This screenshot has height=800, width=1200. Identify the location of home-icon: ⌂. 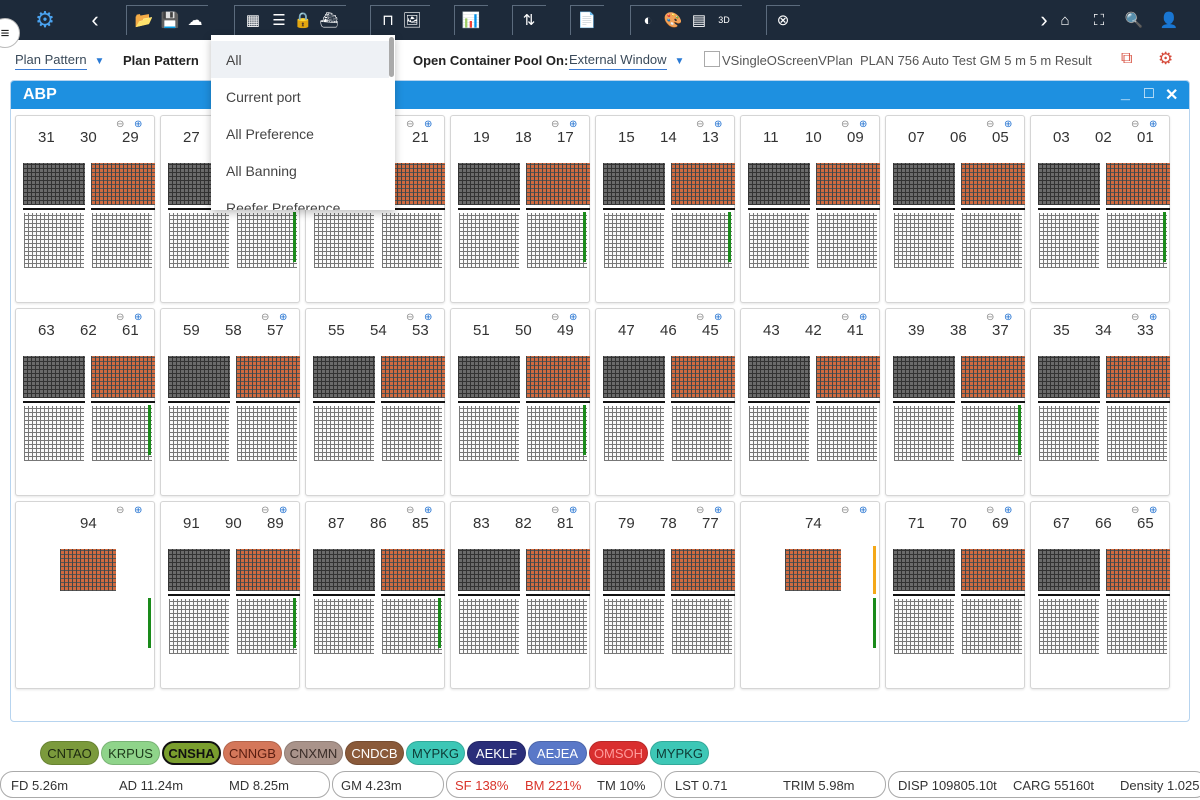
(1065, 20).